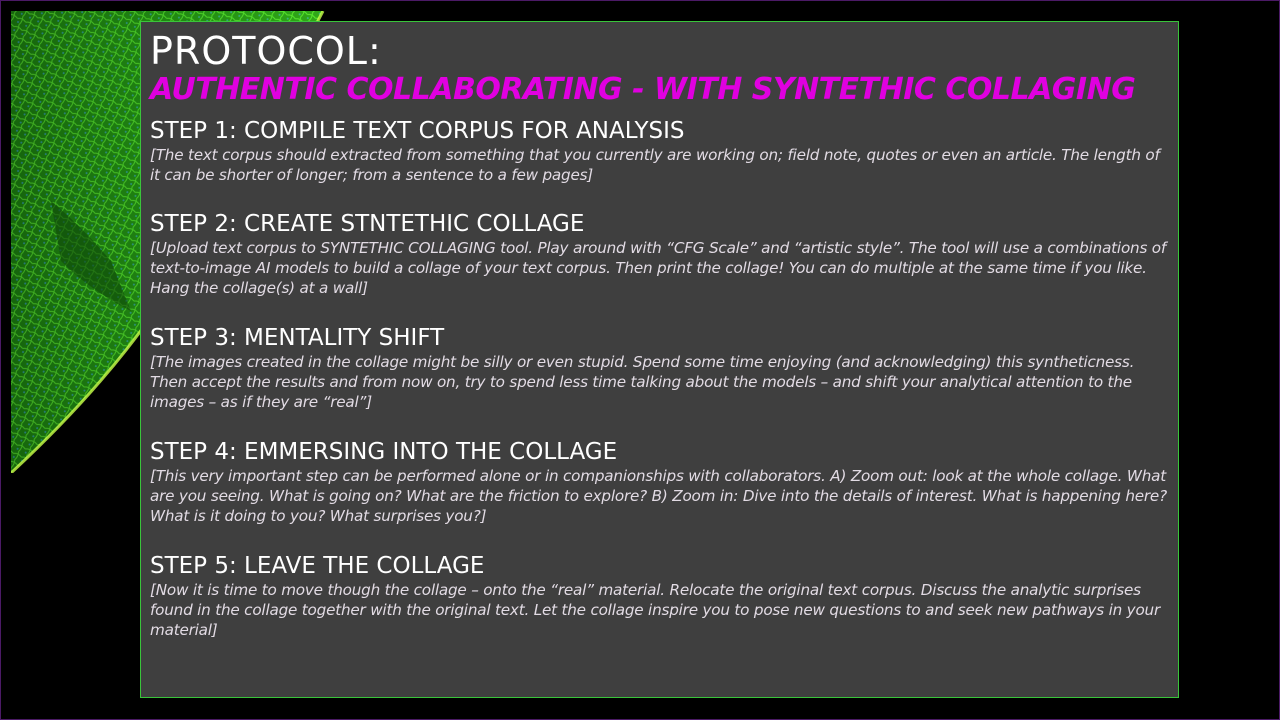 The height and width of the screenshot is (720, 1280). What do you see at coordinates (266, 51) in the screenshot?
I see `page-title: PROTOCOL:` at bounding box center [266, 51].